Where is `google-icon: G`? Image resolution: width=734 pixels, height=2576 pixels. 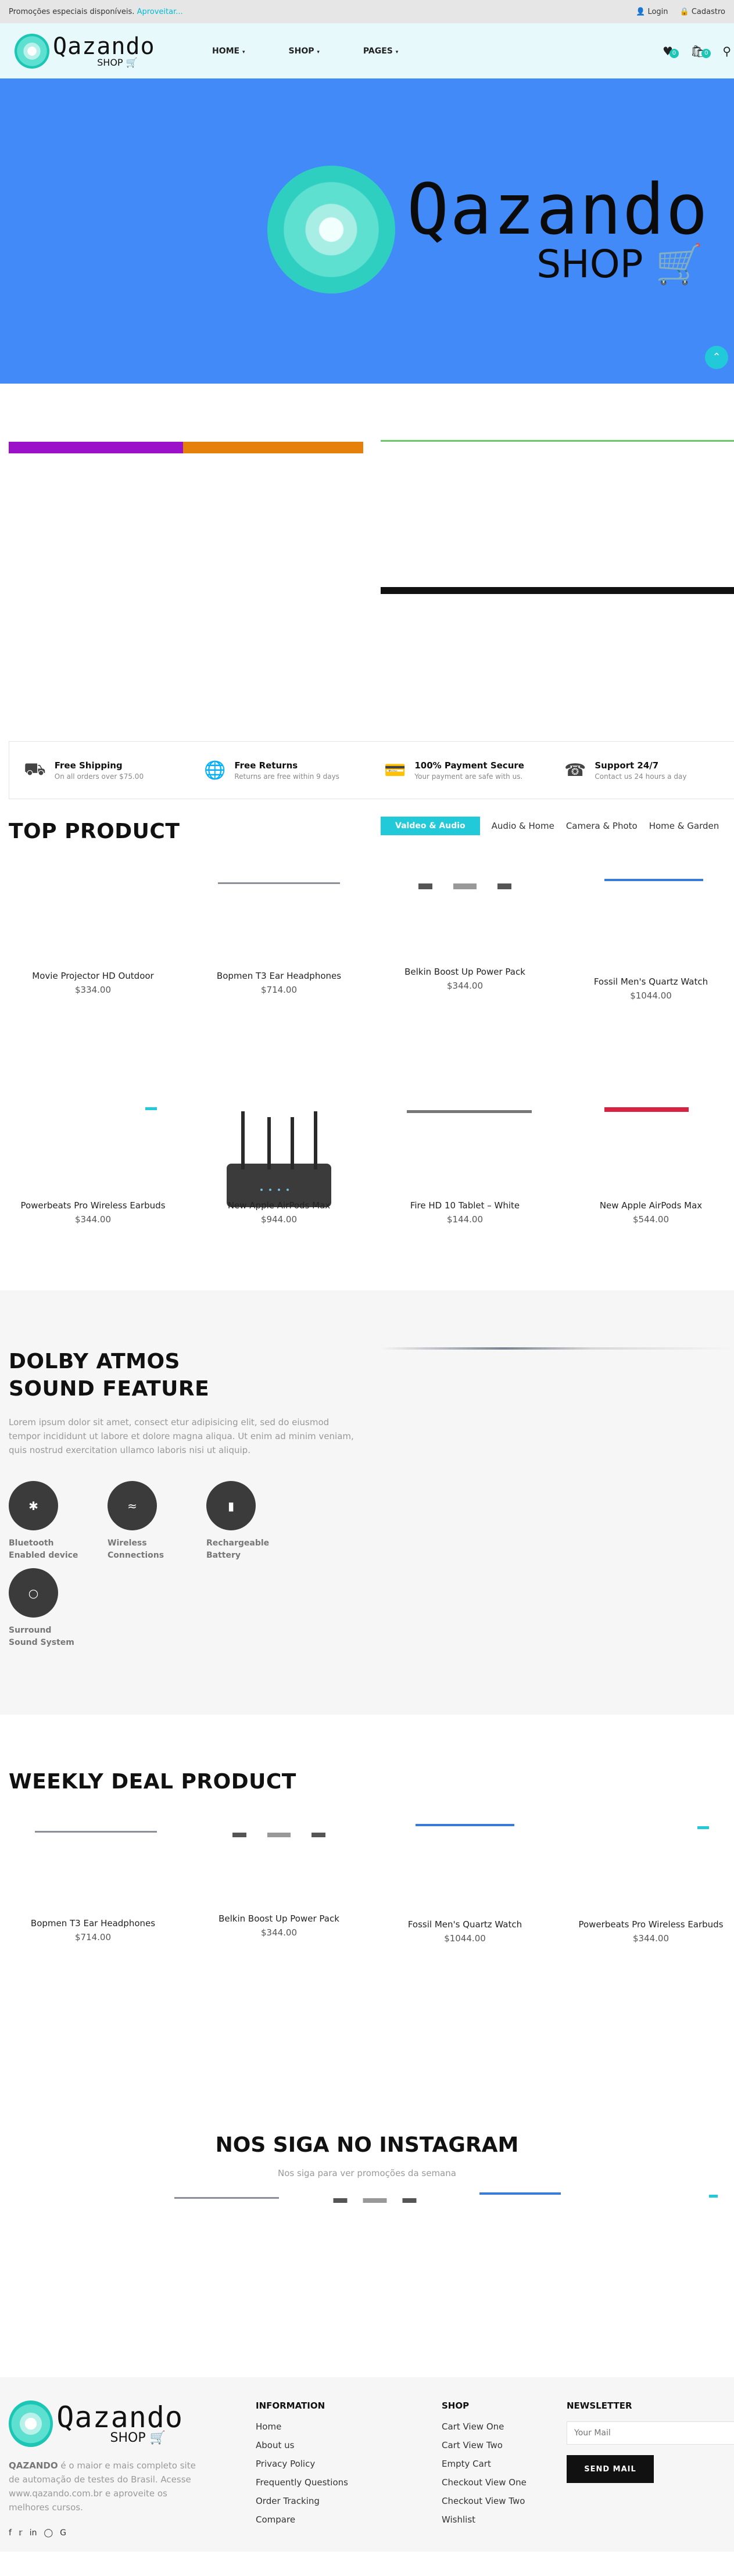
google-icon: G is located at coordinates (63, 2533).